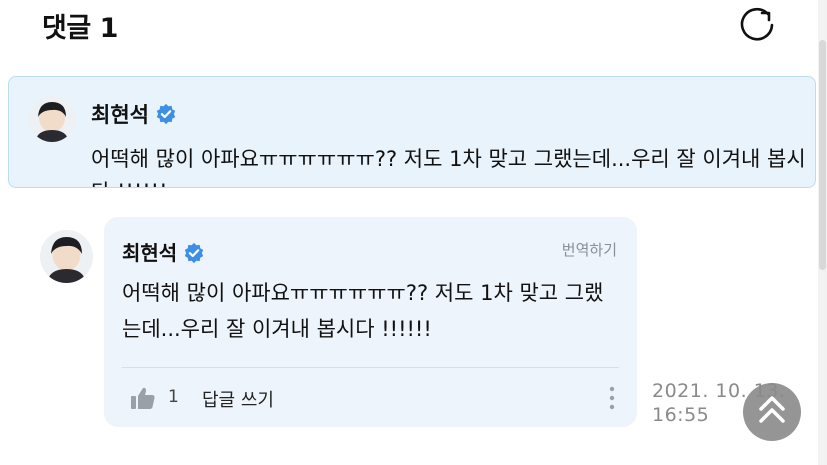 The height and width of the screenshot is (465, 827). I want to click on scrollbar-thumb, so click(822, 155).